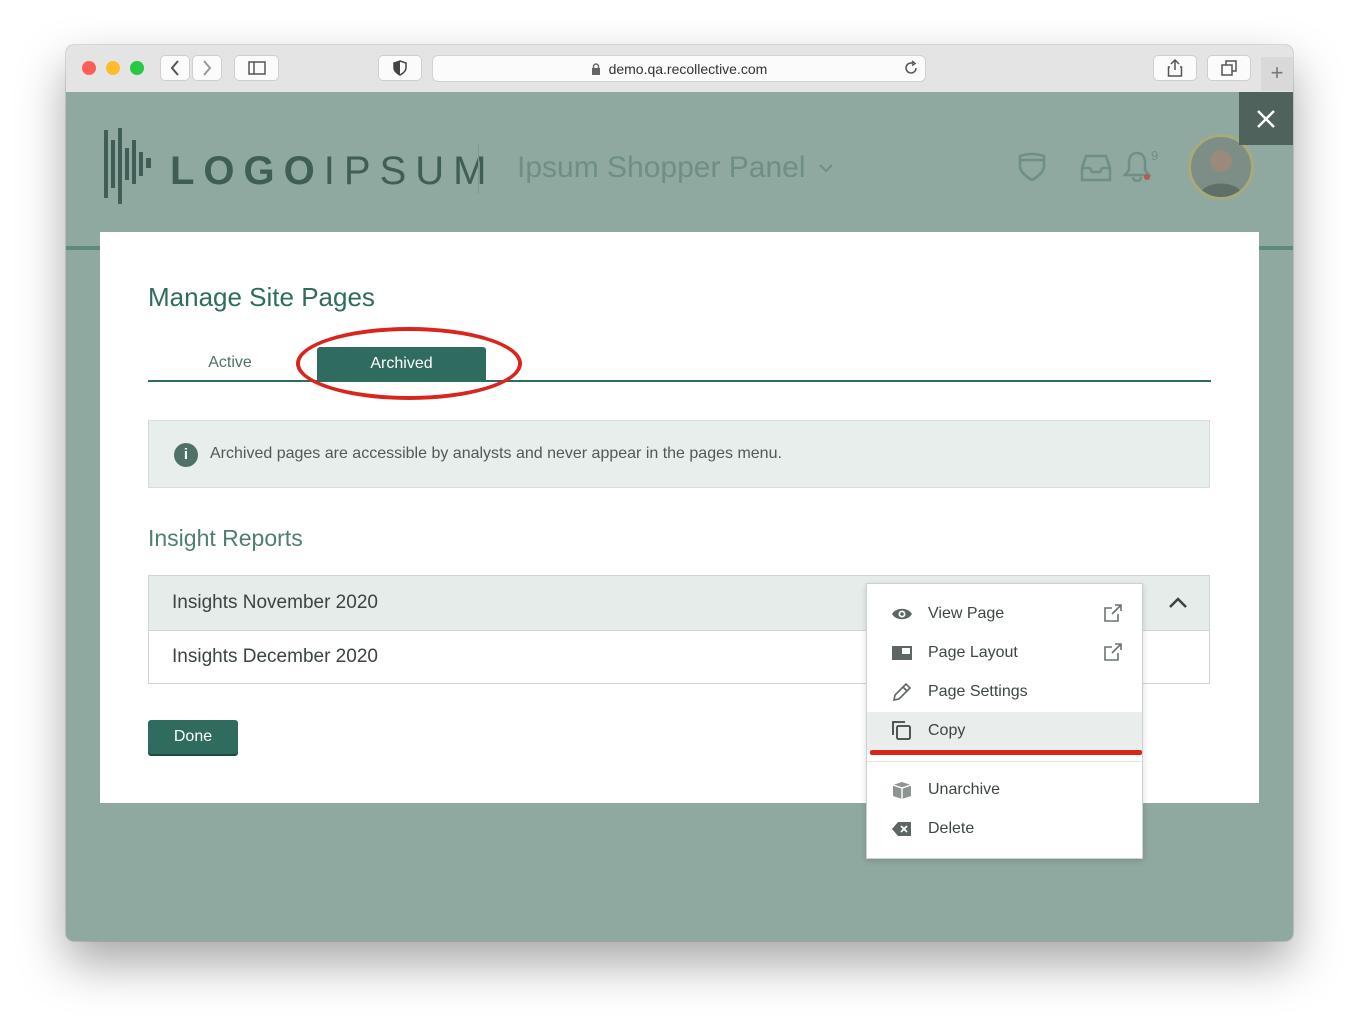 This screenshot has height=1031, width=1360. I want to click on address-bar: demo.qa.recollective.com, so click(679, 68).